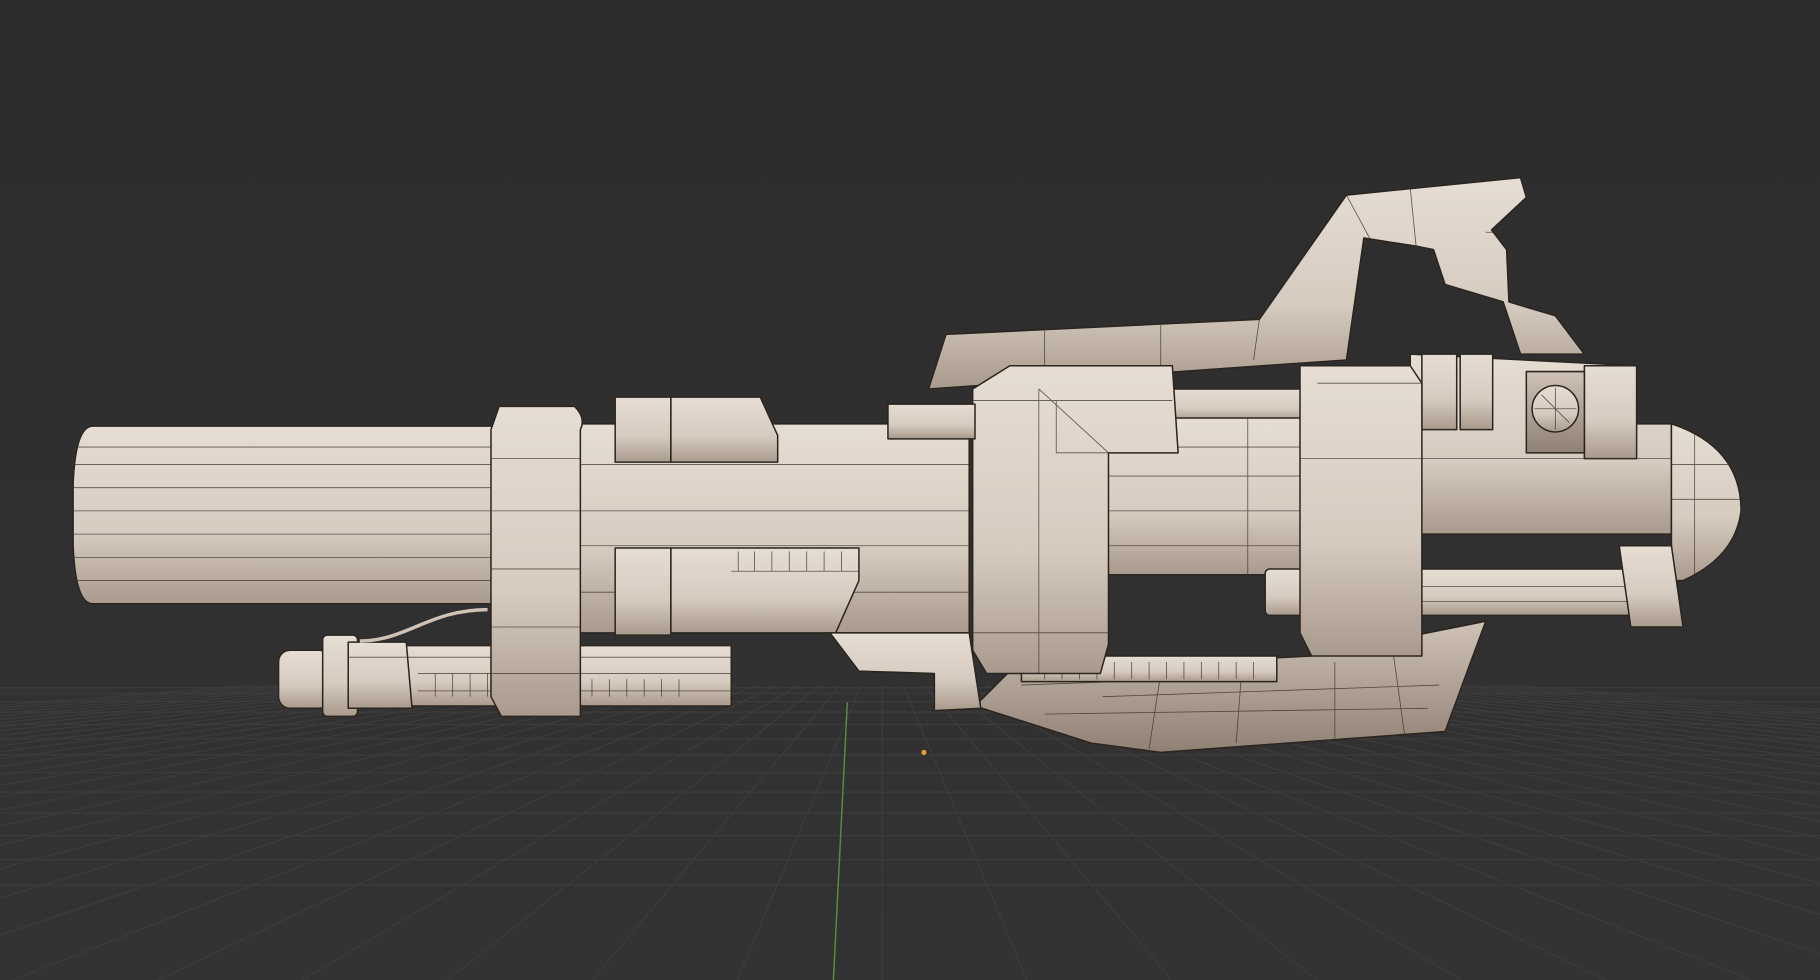 Image resolution: width=1820 pixels, height=980 pixels. I want to click on upper-rod, so click(1239, 405).